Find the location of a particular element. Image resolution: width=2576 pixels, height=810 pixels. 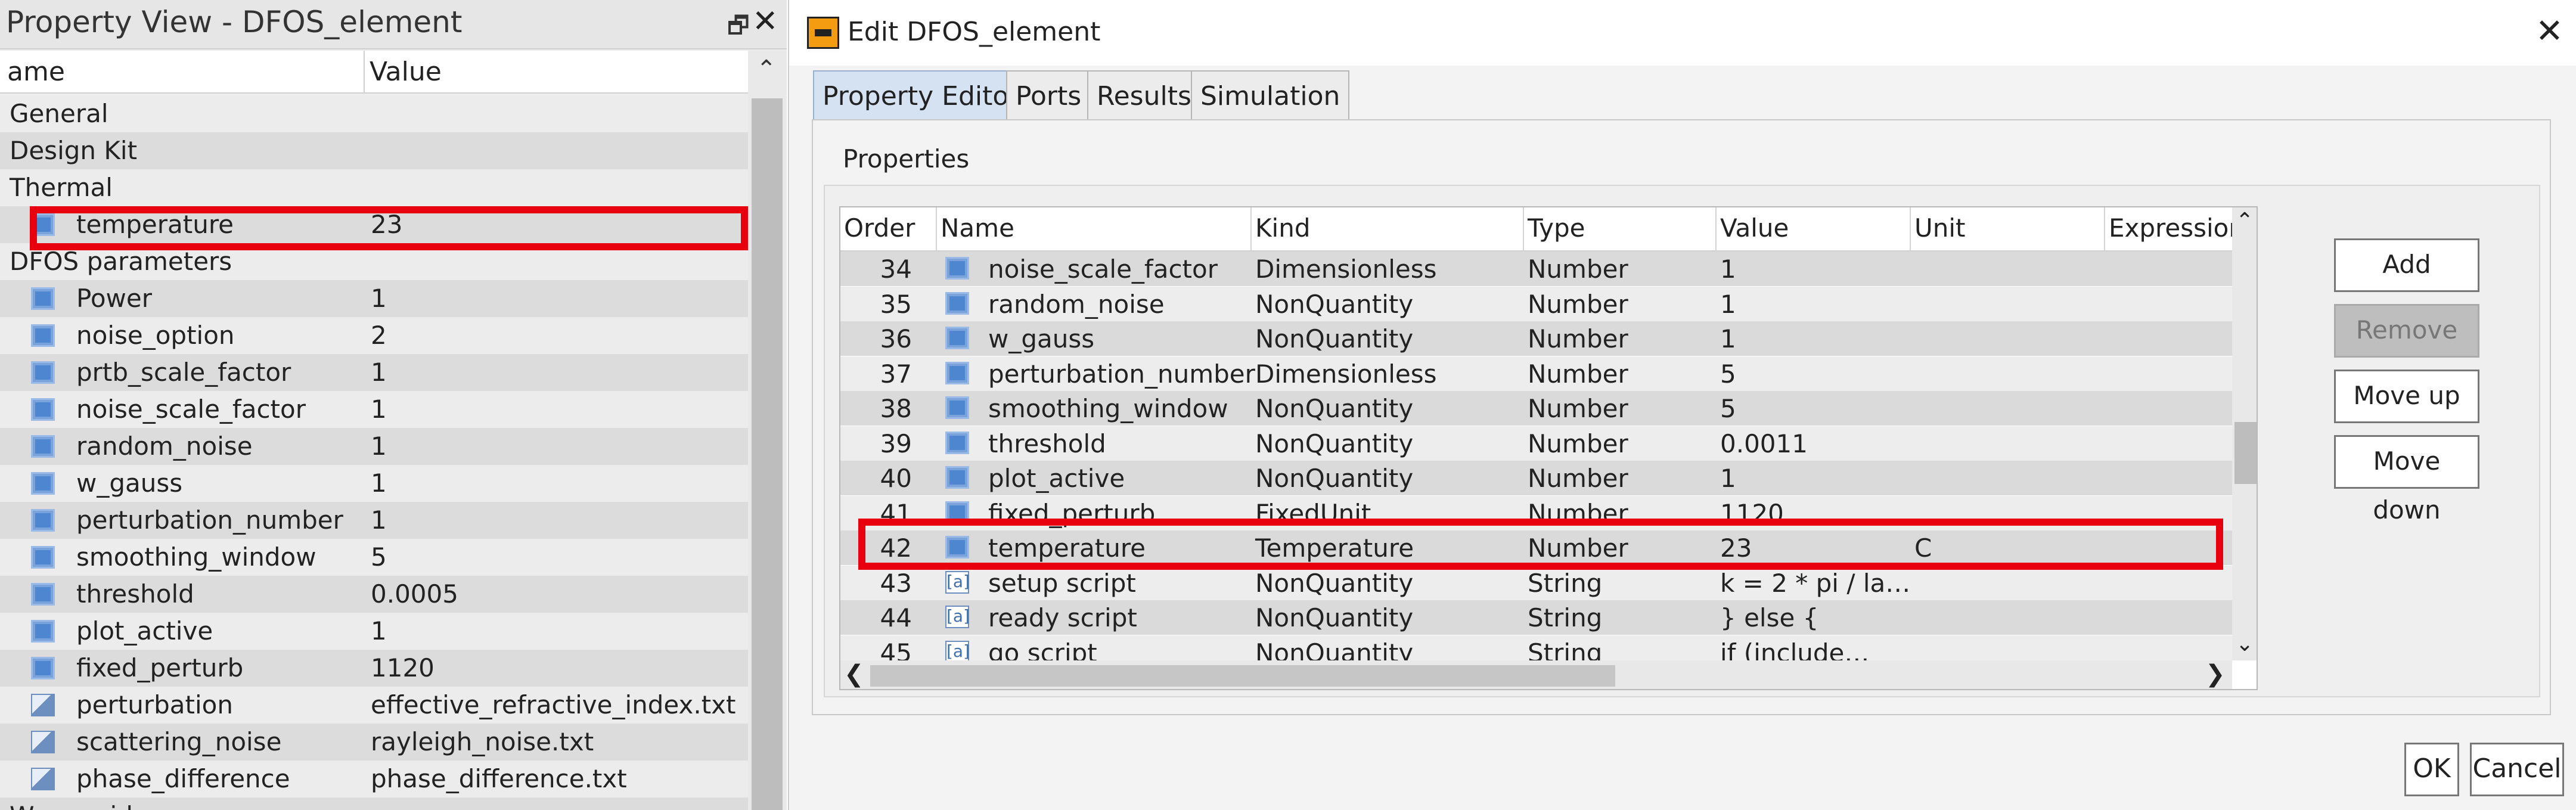

property-group-row: General is located at coordinates (374, 114).